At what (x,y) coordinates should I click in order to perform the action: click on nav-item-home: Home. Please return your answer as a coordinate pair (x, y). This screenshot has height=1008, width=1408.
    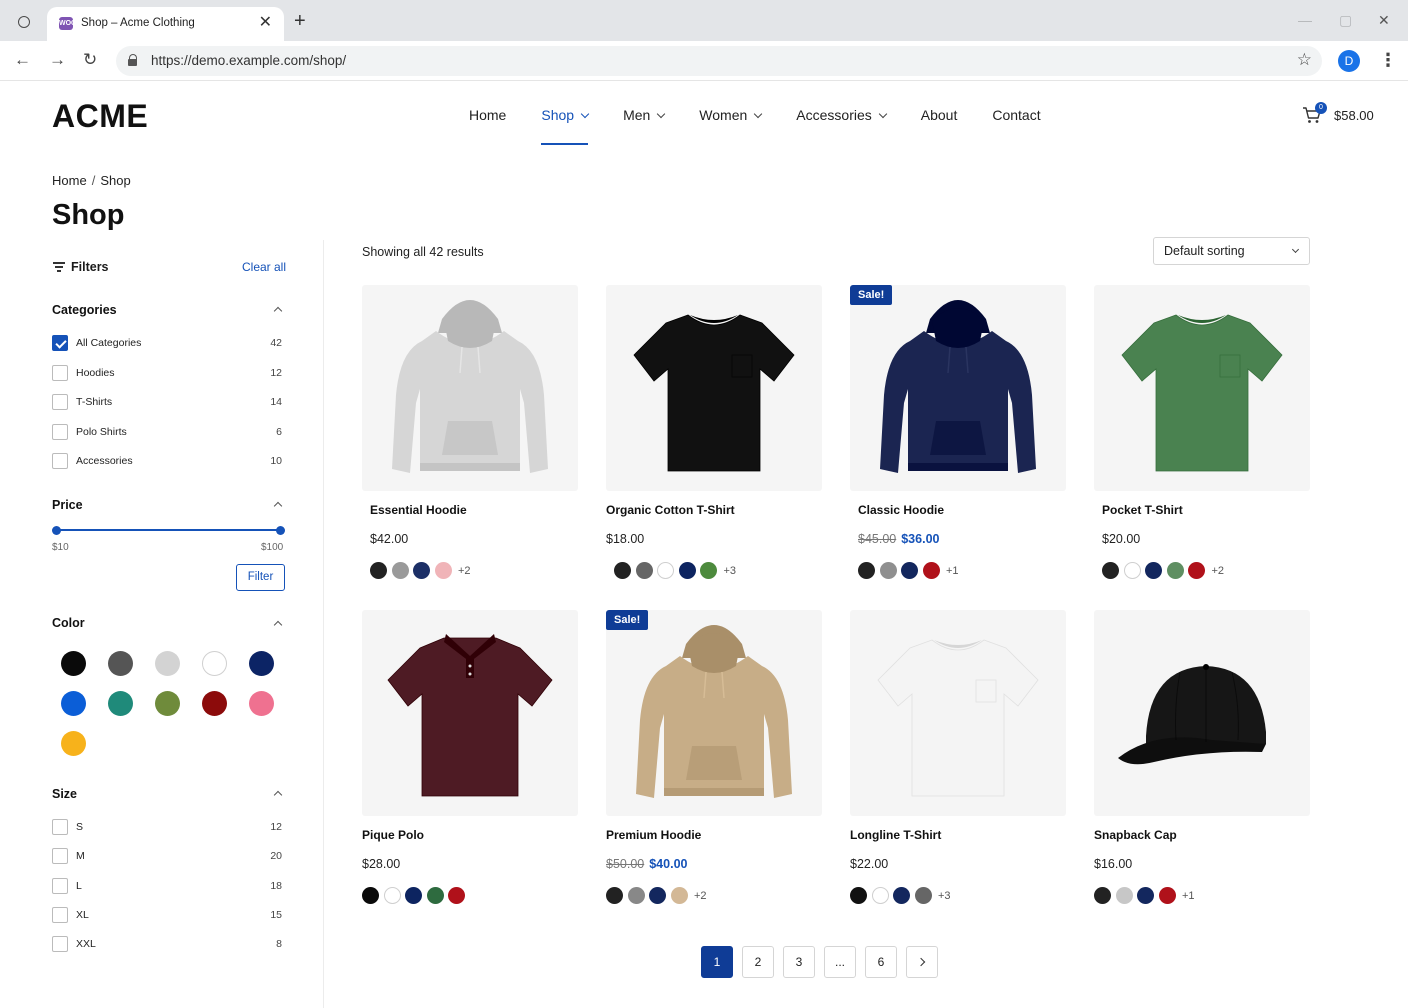
    Looking at the image, I should click on (487, 115).